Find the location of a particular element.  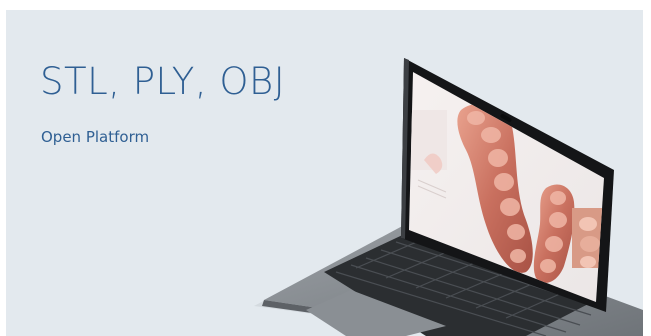

marker is located at coordinates (521, 116).